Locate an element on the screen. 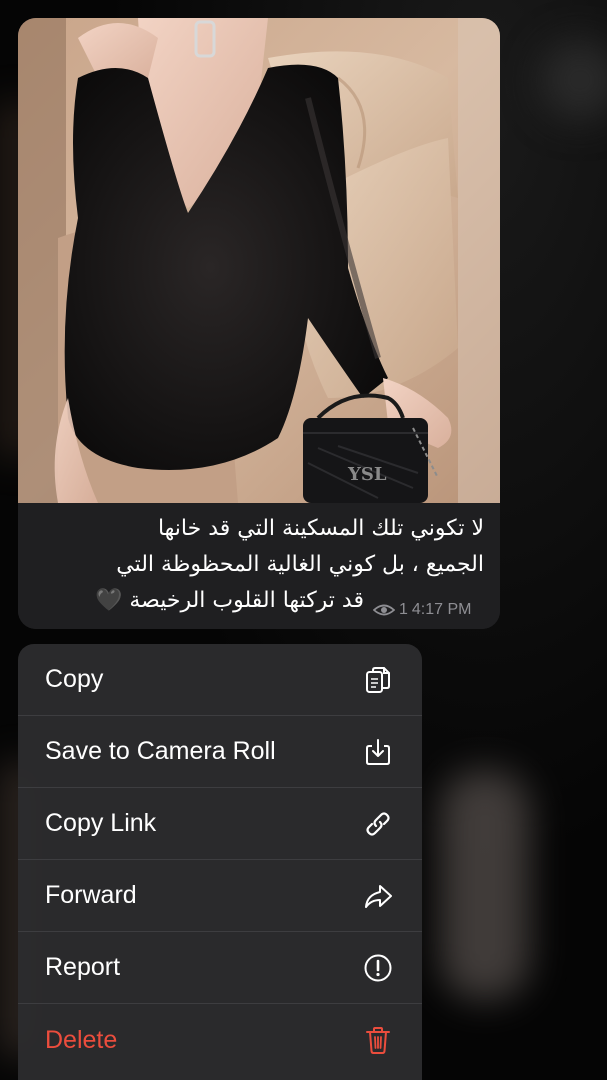  menu-item-report: Report is located at coordinates (220, 968).